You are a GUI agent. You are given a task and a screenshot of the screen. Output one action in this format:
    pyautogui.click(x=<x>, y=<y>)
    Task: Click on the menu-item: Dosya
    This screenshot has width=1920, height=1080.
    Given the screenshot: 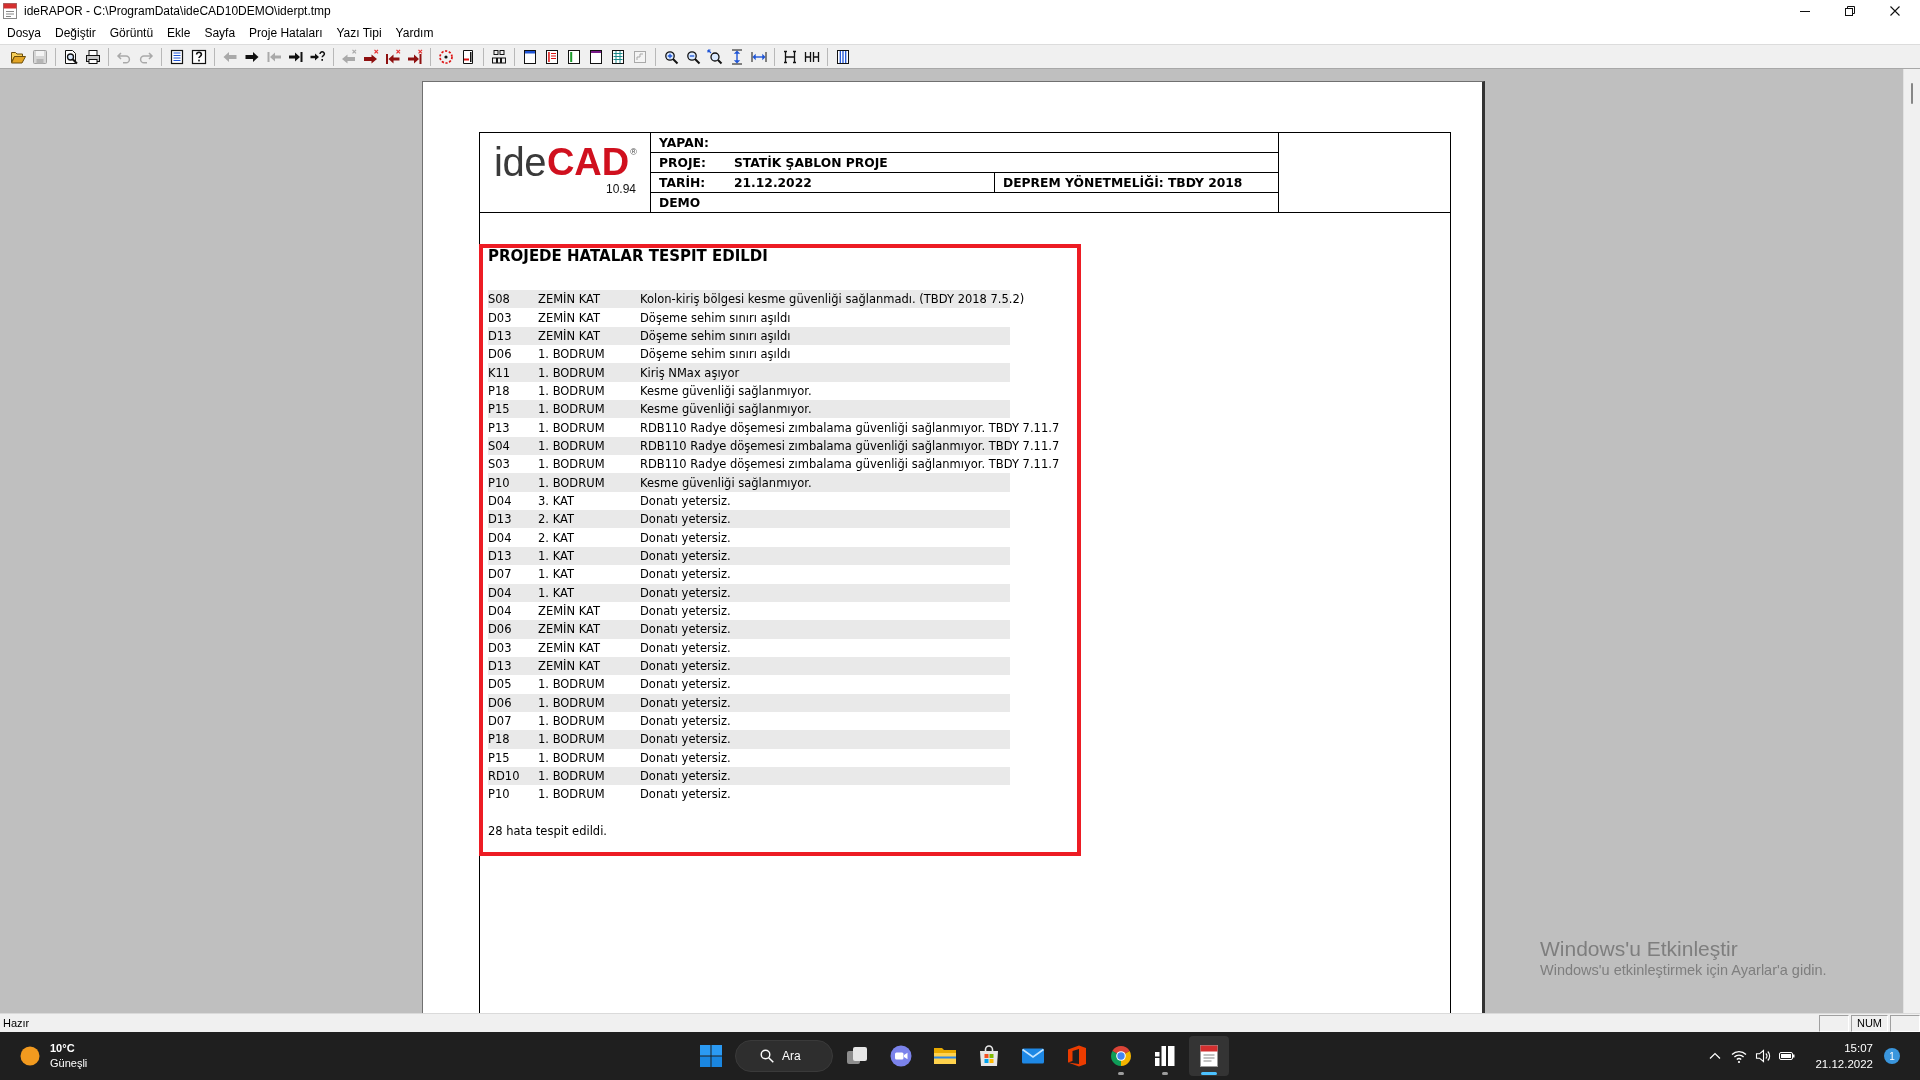 What is the action you would take?
    pyautogui.click(x=24, y=33)
    